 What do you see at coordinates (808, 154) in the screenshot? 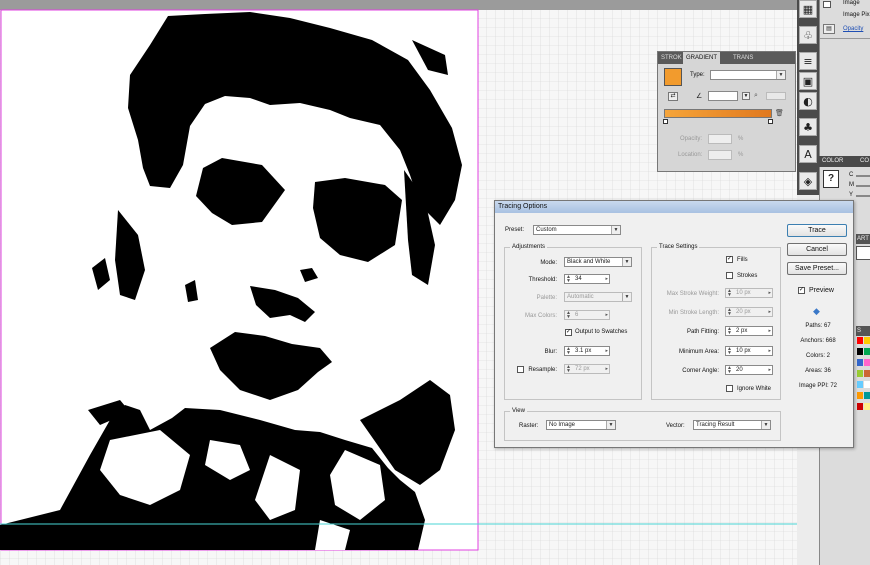
I see `type-icon: A` at bounding box center [808, 154].